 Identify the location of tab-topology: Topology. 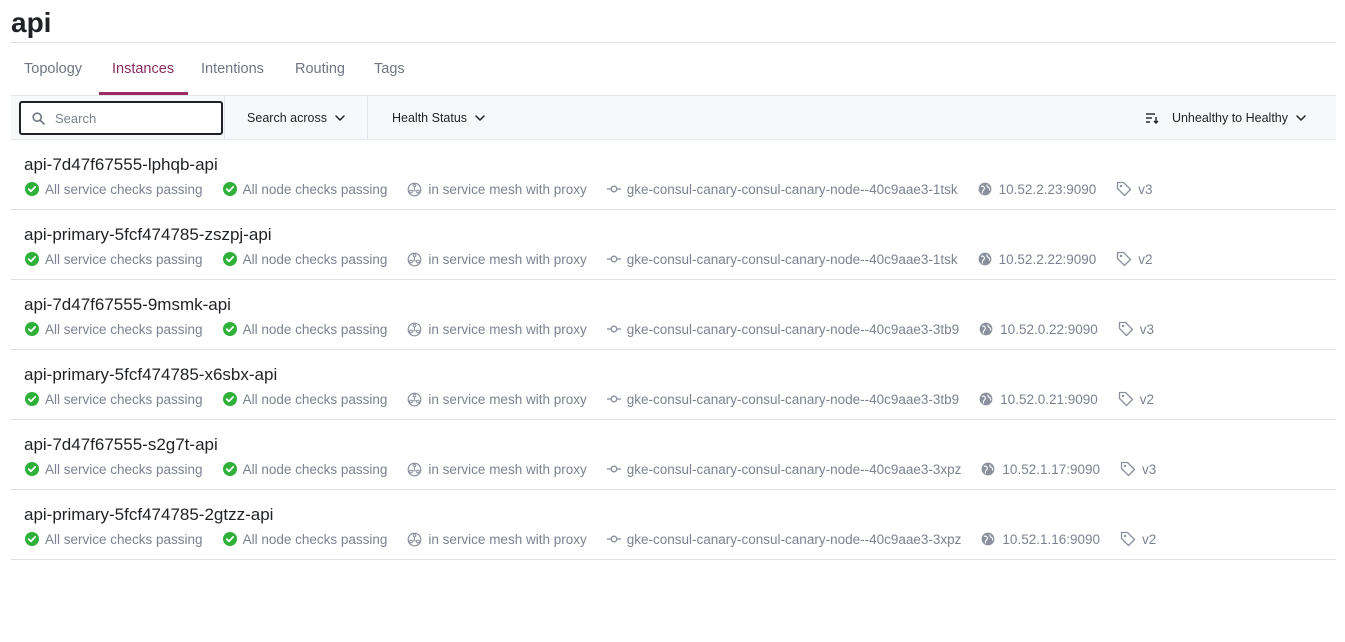
(53, 69).